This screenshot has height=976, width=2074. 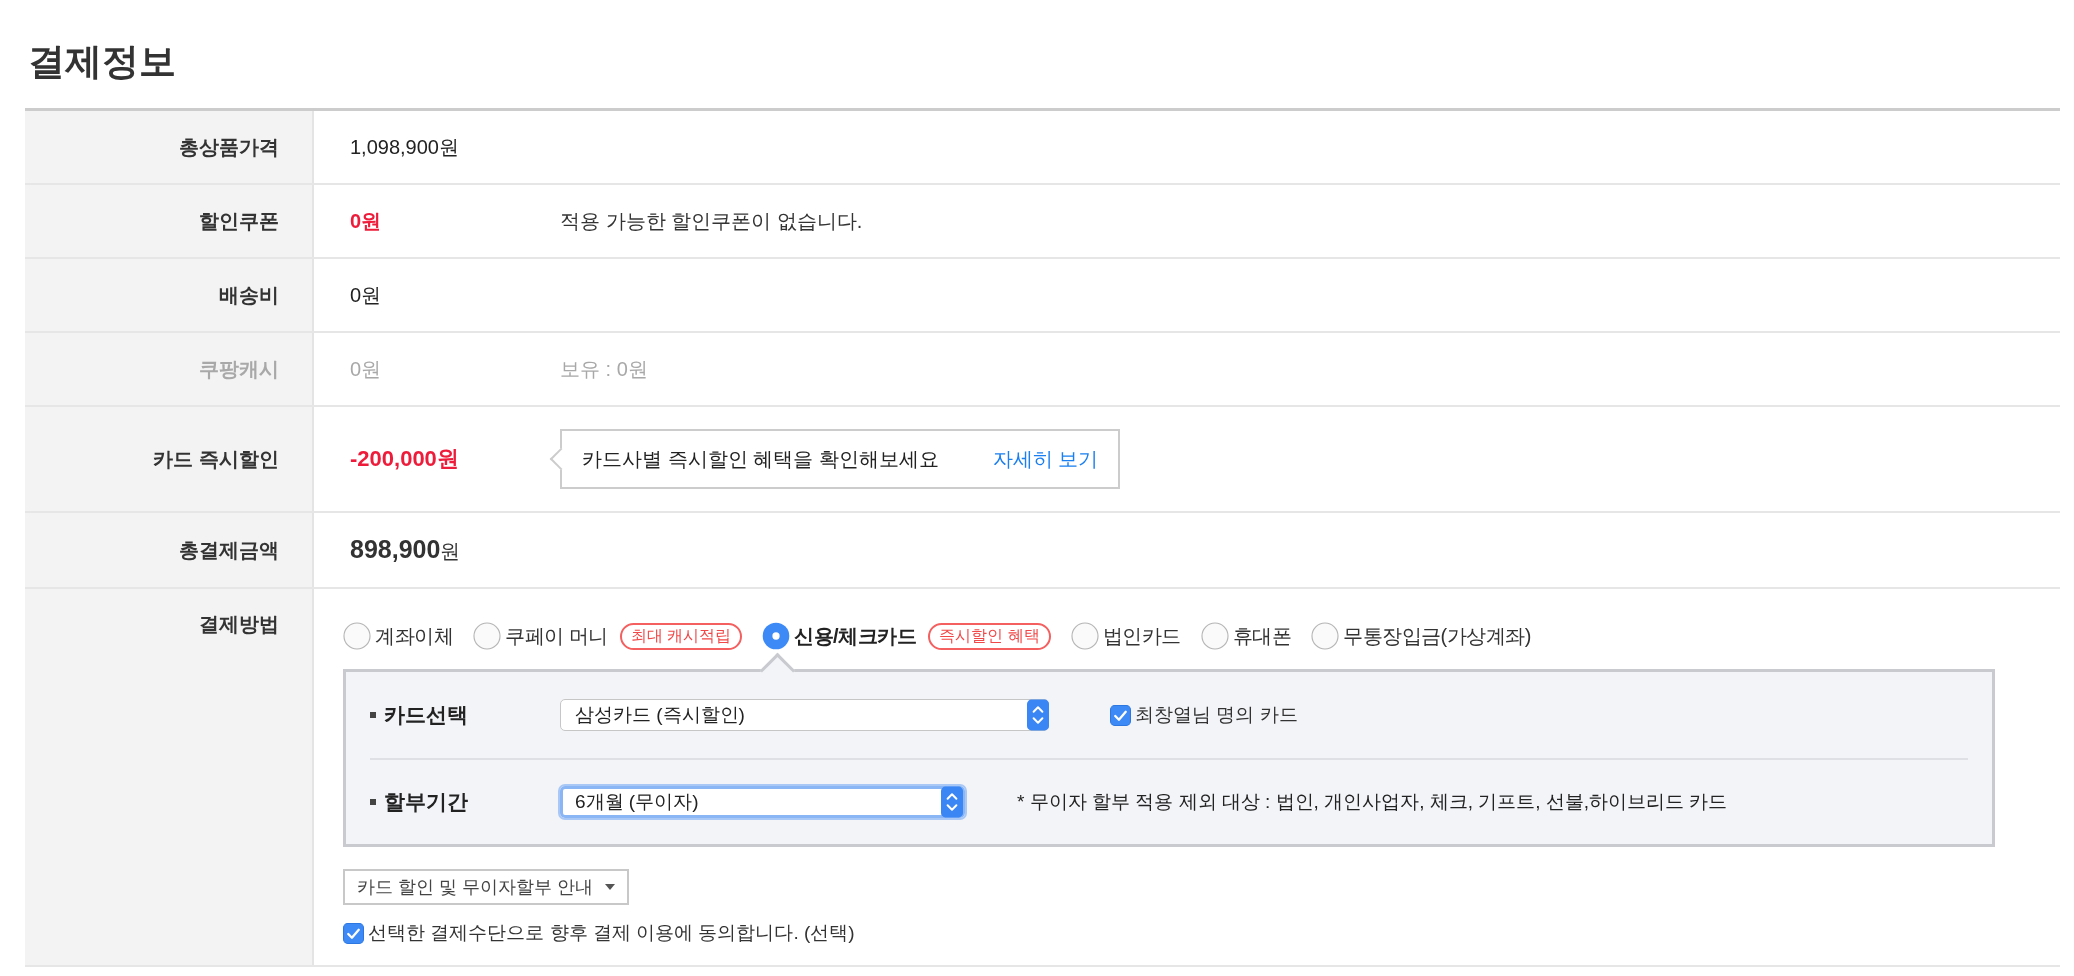 I want to click on payment-option: 법인카드, so click(x=1141, y=636).